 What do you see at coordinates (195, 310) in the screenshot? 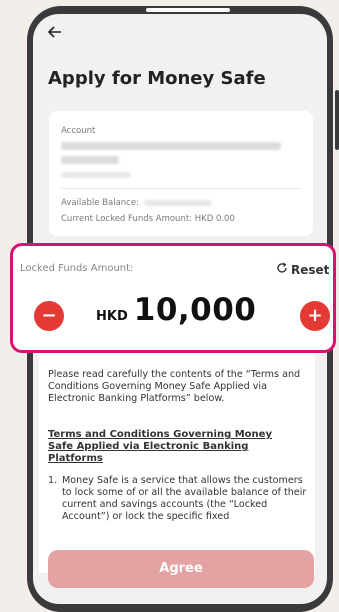
I see `locked-amount-value: 10,000` at bounding box center [195, 310].